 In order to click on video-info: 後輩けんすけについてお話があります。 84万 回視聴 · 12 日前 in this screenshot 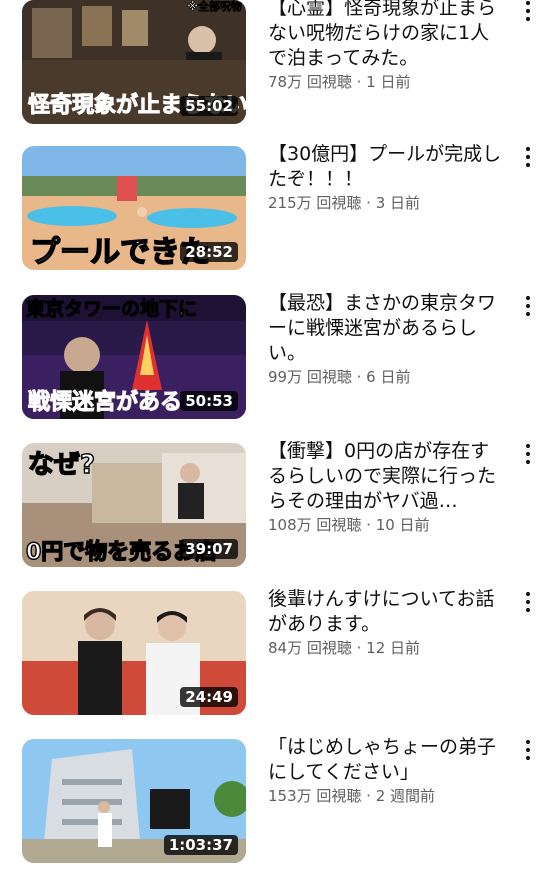, I will do `click(388, 623)`.